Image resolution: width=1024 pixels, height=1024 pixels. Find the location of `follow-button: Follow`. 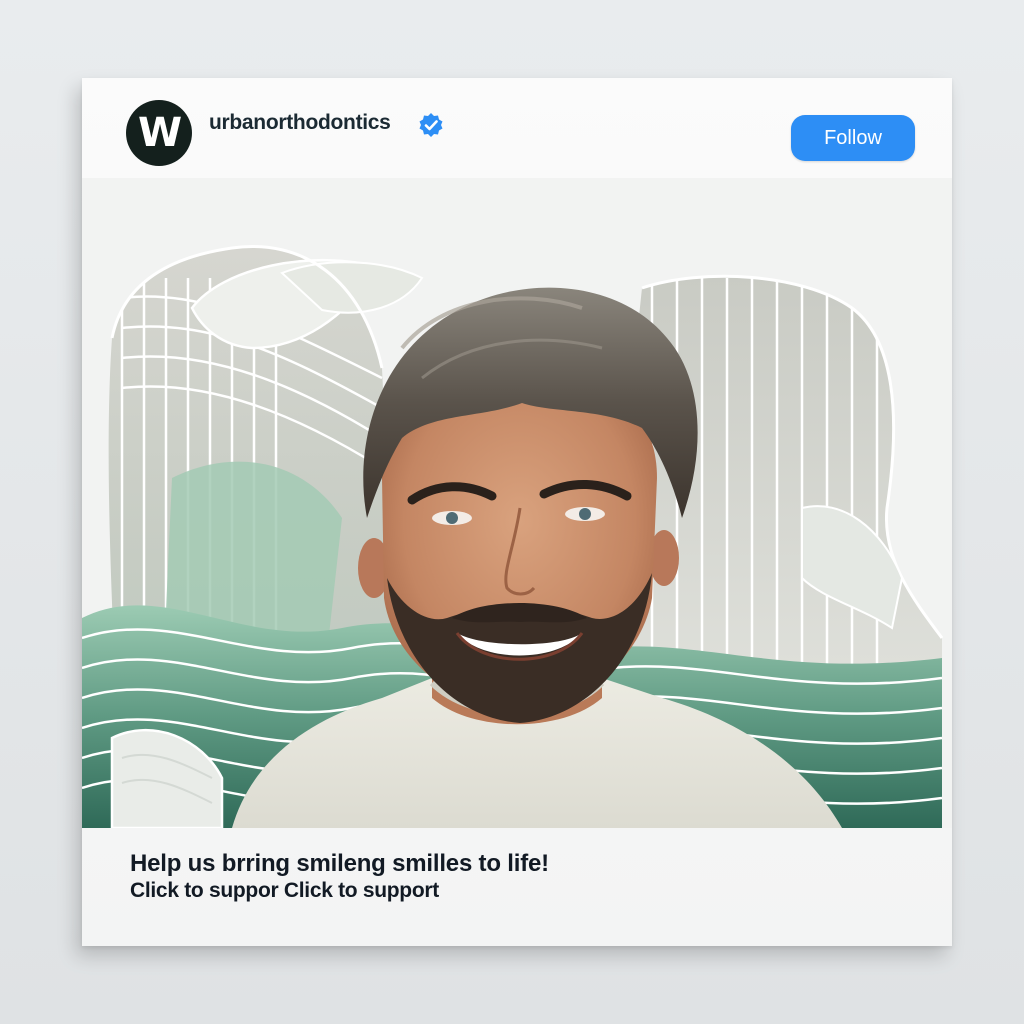

follow-button: Follow is located at coordinates (853, 138).